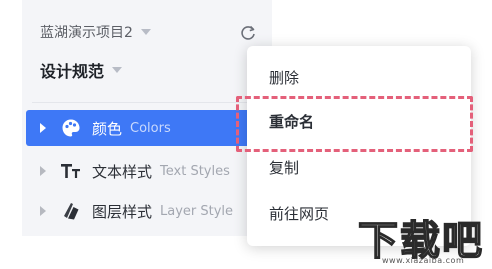 This screenshot has width=492, height=269. I want to click on menu-item-copy: 复制, so click(359, 167).